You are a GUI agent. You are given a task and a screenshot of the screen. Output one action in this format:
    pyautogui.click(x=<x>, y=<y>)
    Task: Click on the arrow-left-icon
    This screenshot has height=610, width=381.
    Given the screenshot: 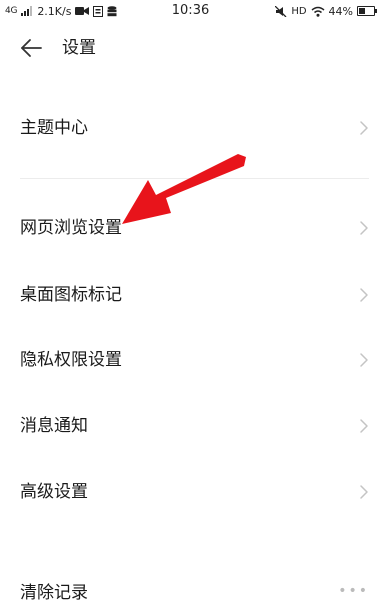 What is the action you would take?
    pyautogui.click(x=31, y=48)
    